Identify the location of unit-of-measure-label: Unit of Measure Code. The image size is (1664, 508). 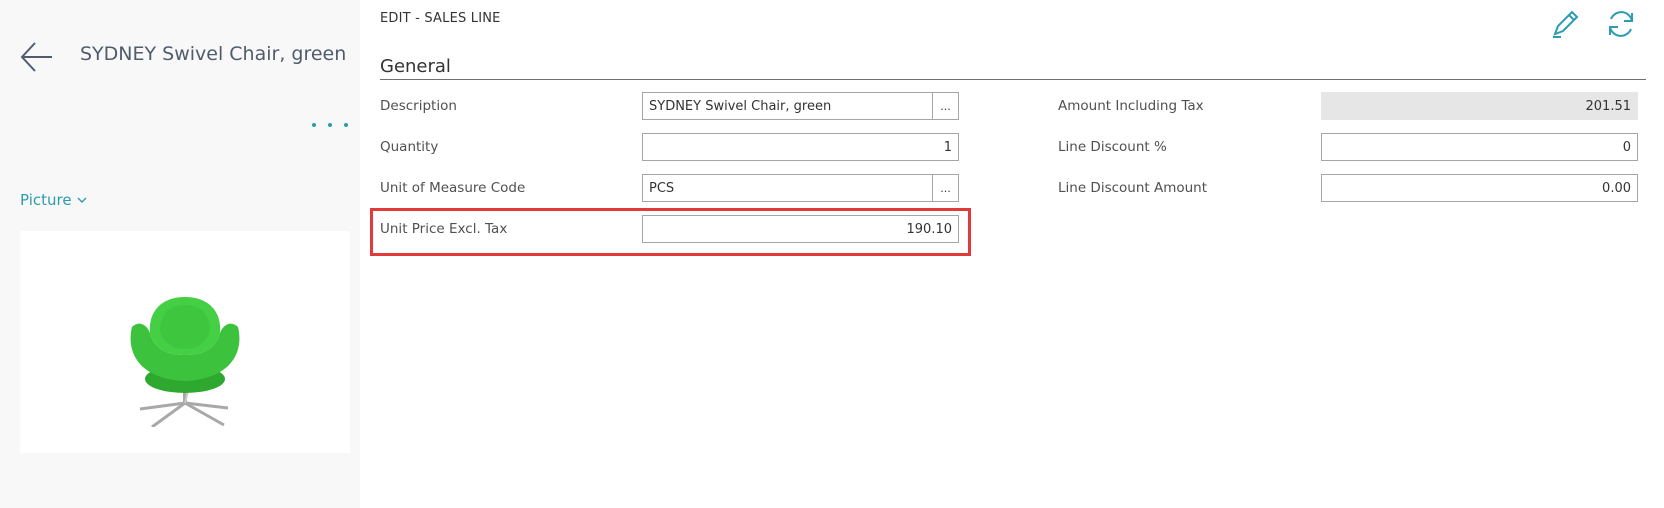
(453, 188).